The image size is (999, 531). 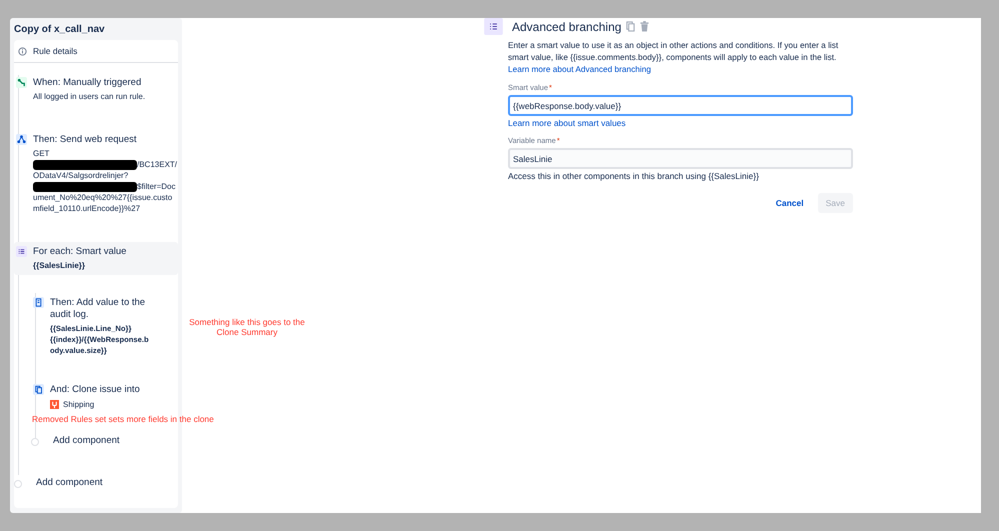 What do you see at coordinates (21, 82) in the screenshot?
I see `trigger-icon` at bounding box center [21, 82].